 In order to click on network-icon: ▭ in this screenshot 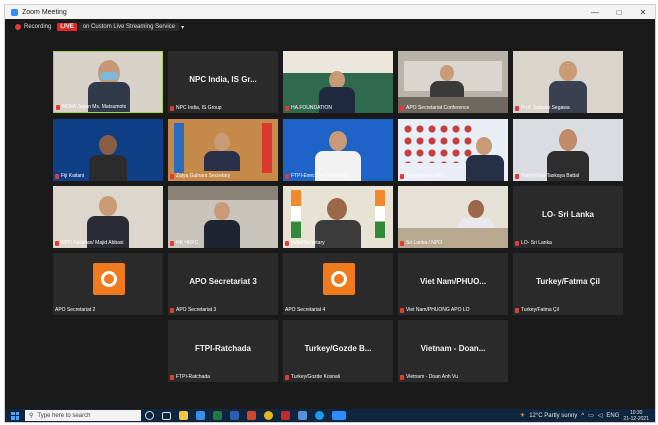, I will do `click(591, 415)`.